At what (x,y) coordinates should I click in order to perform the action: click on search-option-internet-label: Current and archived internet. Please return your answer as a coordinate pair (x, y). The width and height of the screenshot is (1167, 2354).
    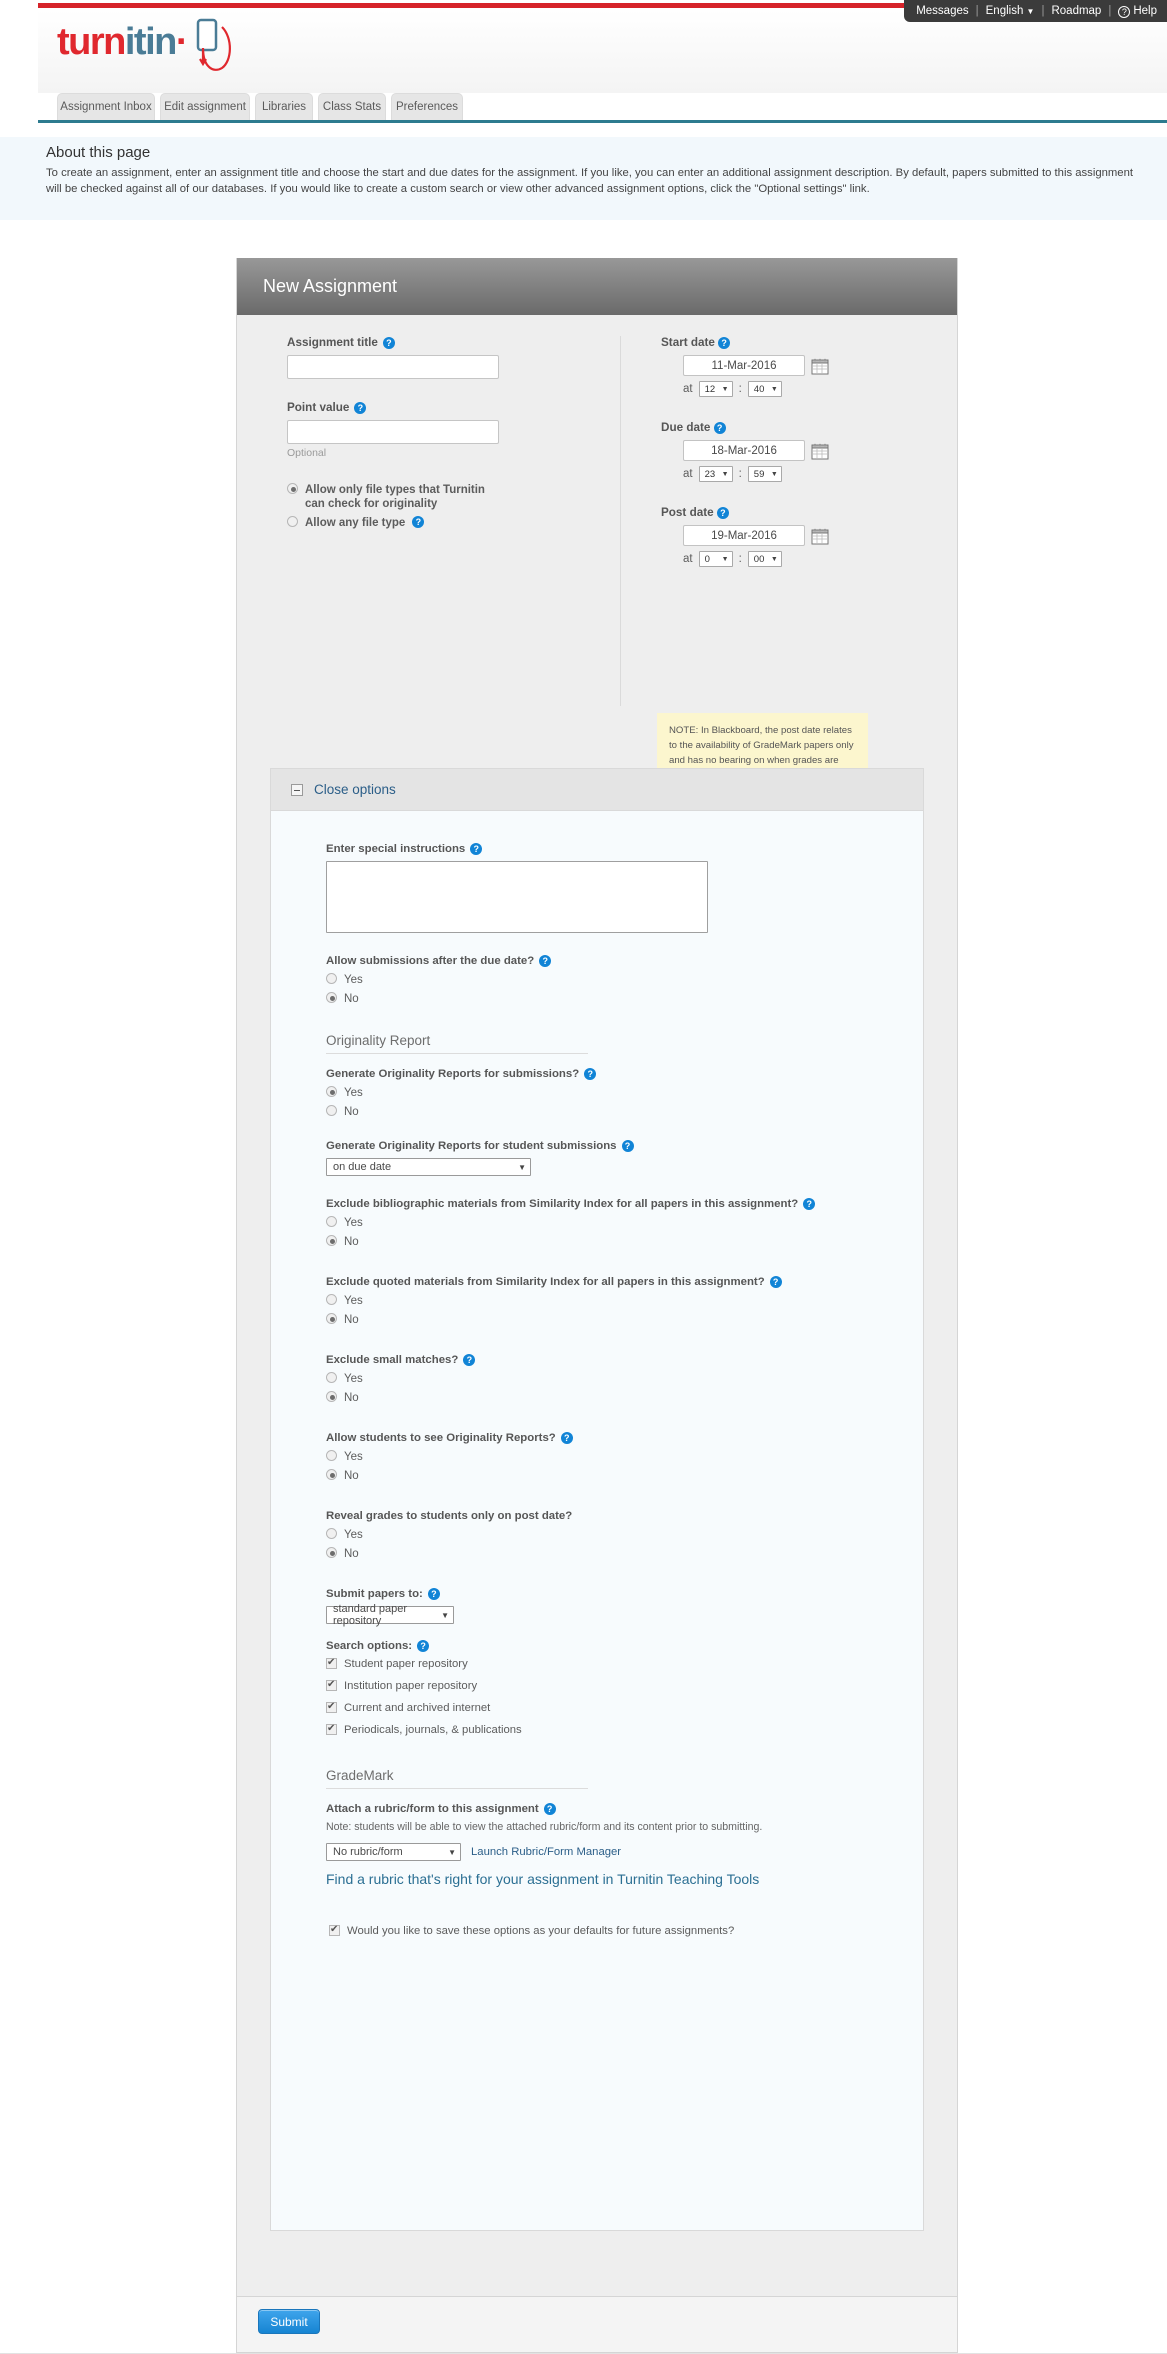
    Looking at the image, I should click on (417, 1708).